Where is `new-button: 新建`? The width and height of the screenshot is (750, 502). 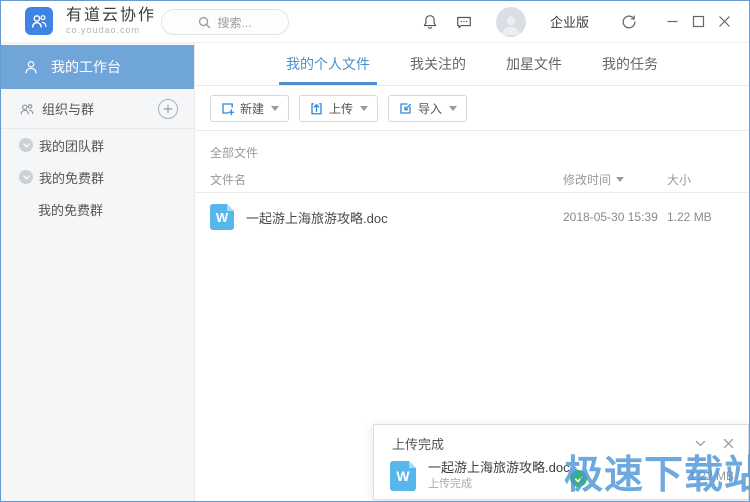
new-button: 新建 is located at coordinates (250, 108).